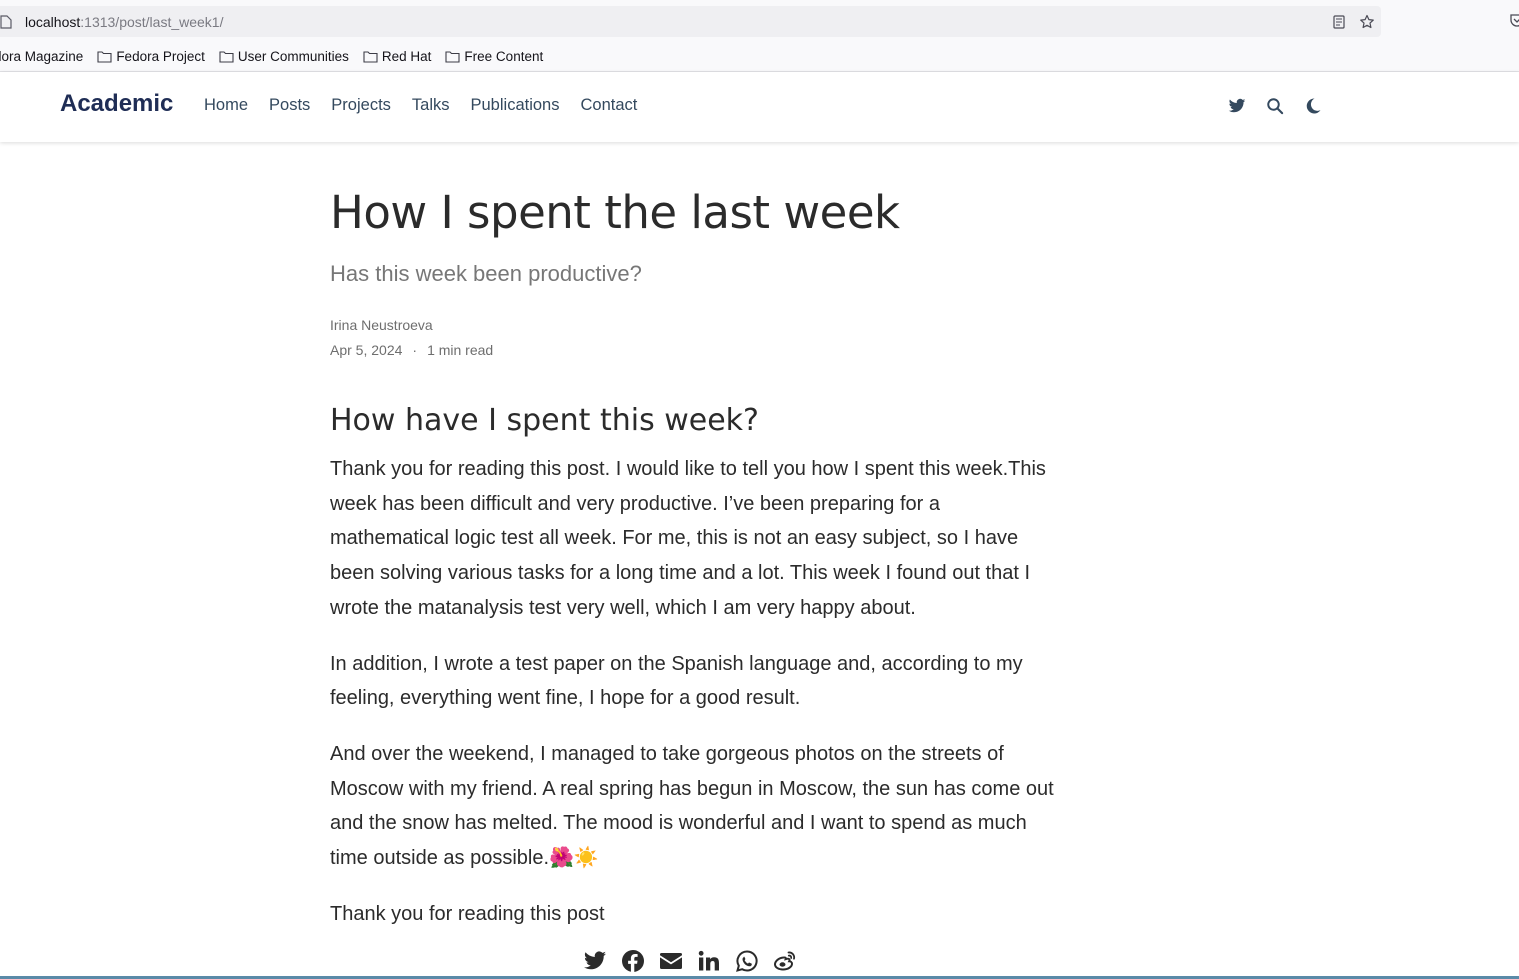  What do you see at coordinates (152, 21) in the screenshot?
I see `url-path: :1313/post/last_week1/` at bounding box center [152, 21].